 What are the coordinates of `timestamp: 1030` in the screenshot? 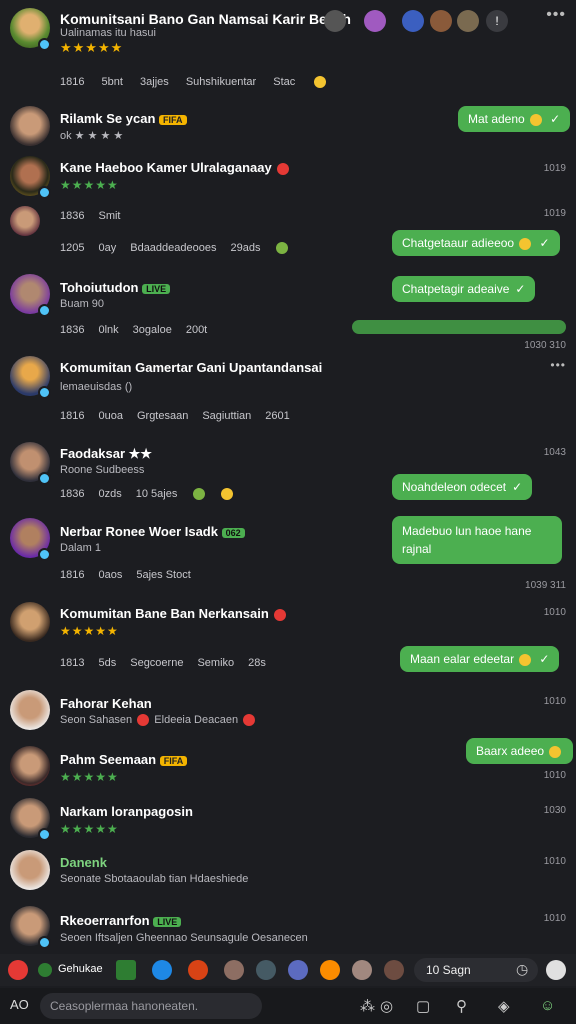 It's located at (554, 810).